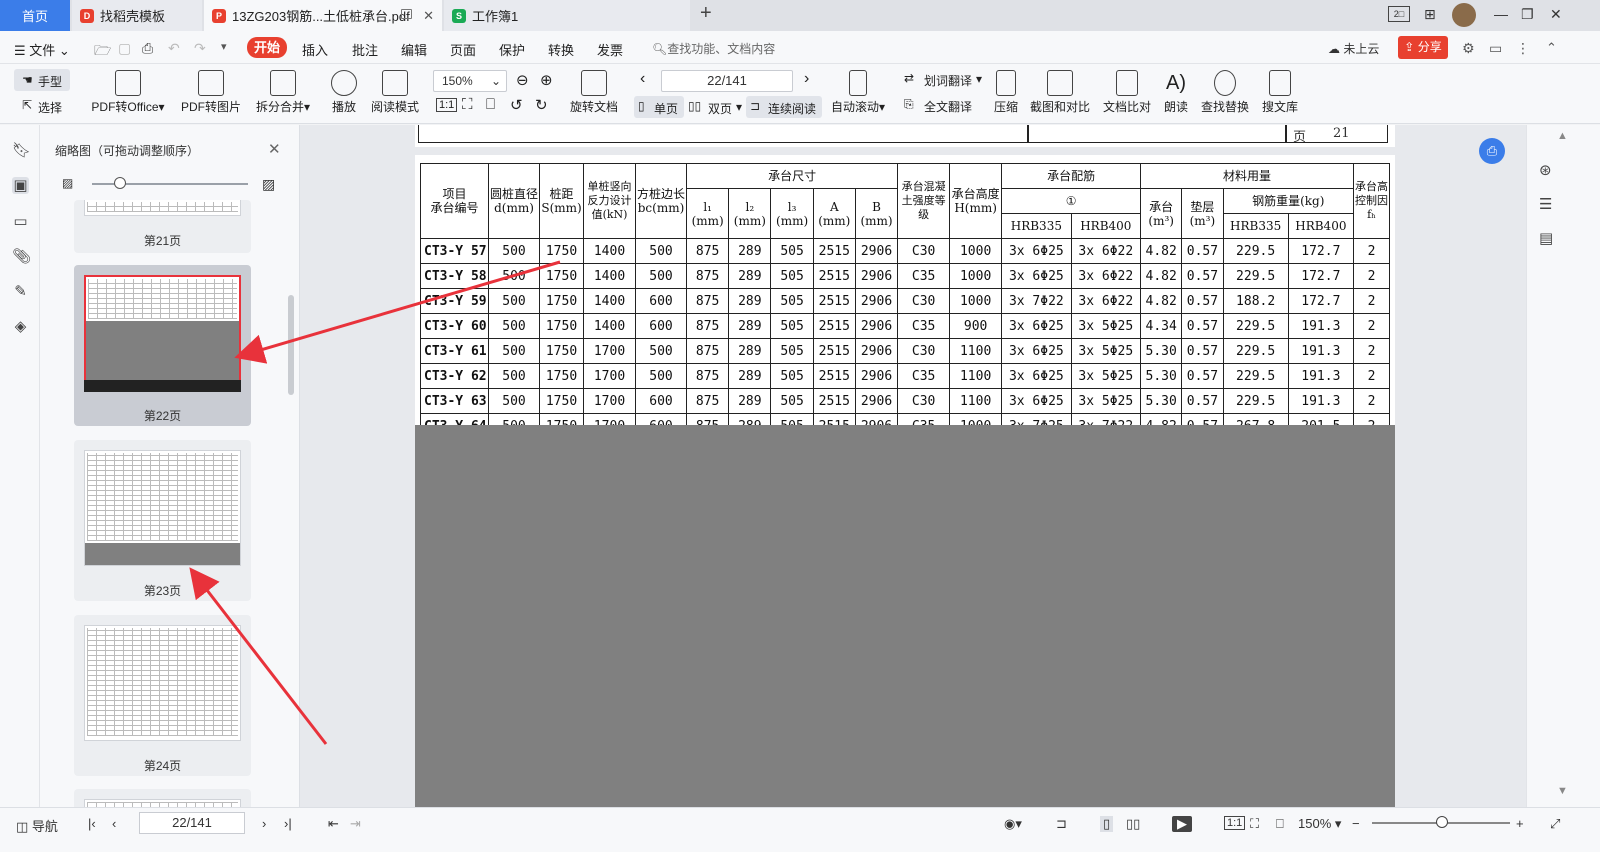 The image size is (1600, 852). Describe the element at coordinates (21, 150) in the screenshot. I see `bookmark-icon: 🔖︎` at that location.